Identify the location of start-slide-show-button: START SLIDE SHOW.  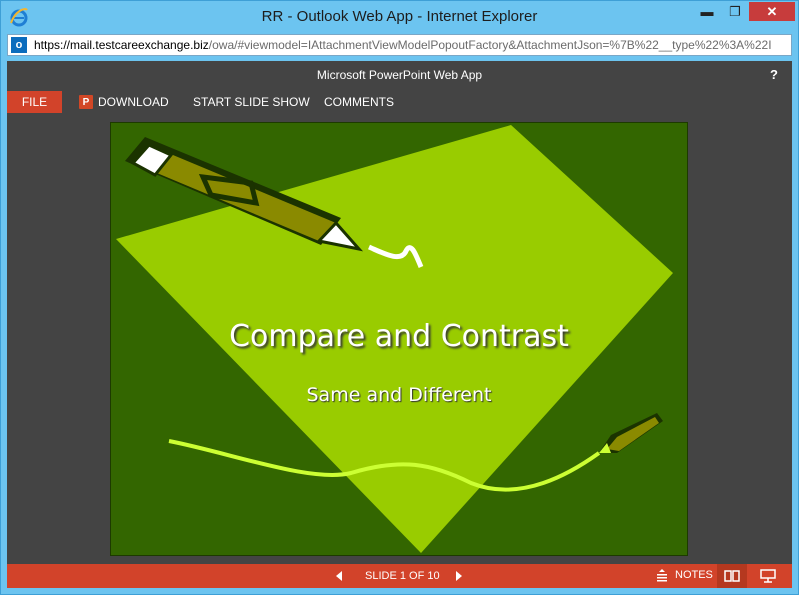
(251, 102).